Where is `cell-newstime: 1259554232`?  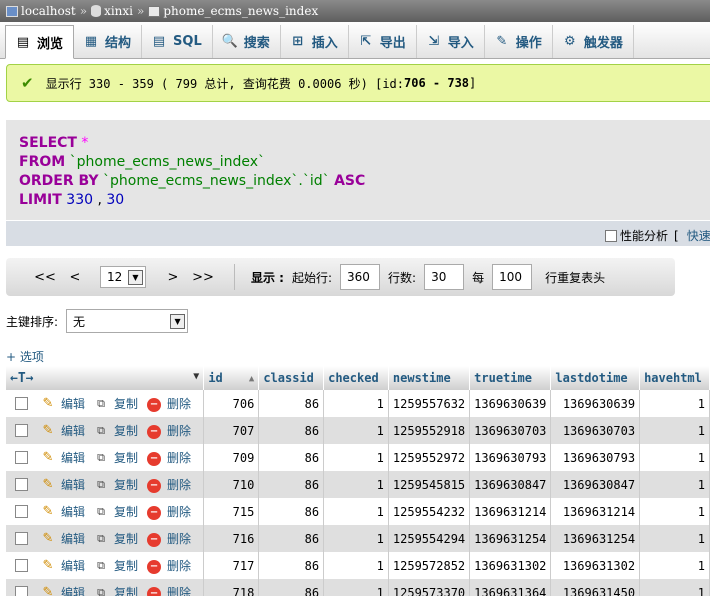 cell-newstime: 1259554232 is located at coordinates (429, 511).